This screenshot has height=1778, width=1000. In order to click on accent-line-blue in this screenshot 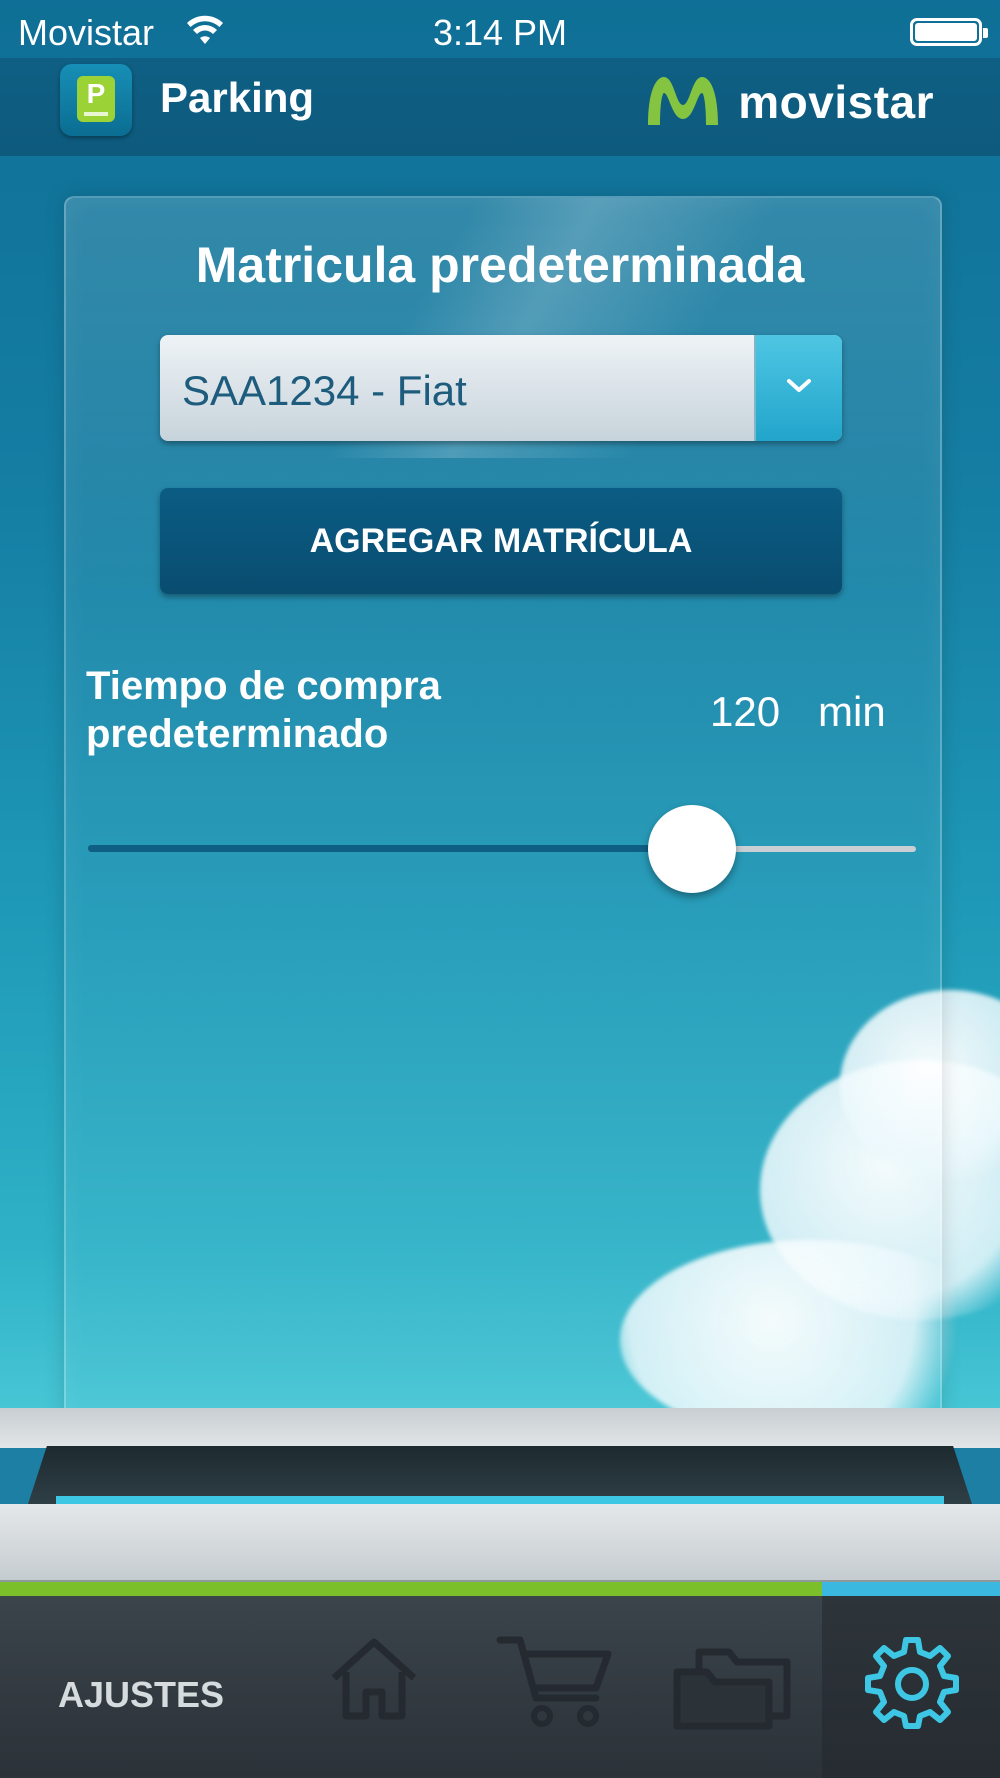, I will do `click(911, 1589)`.